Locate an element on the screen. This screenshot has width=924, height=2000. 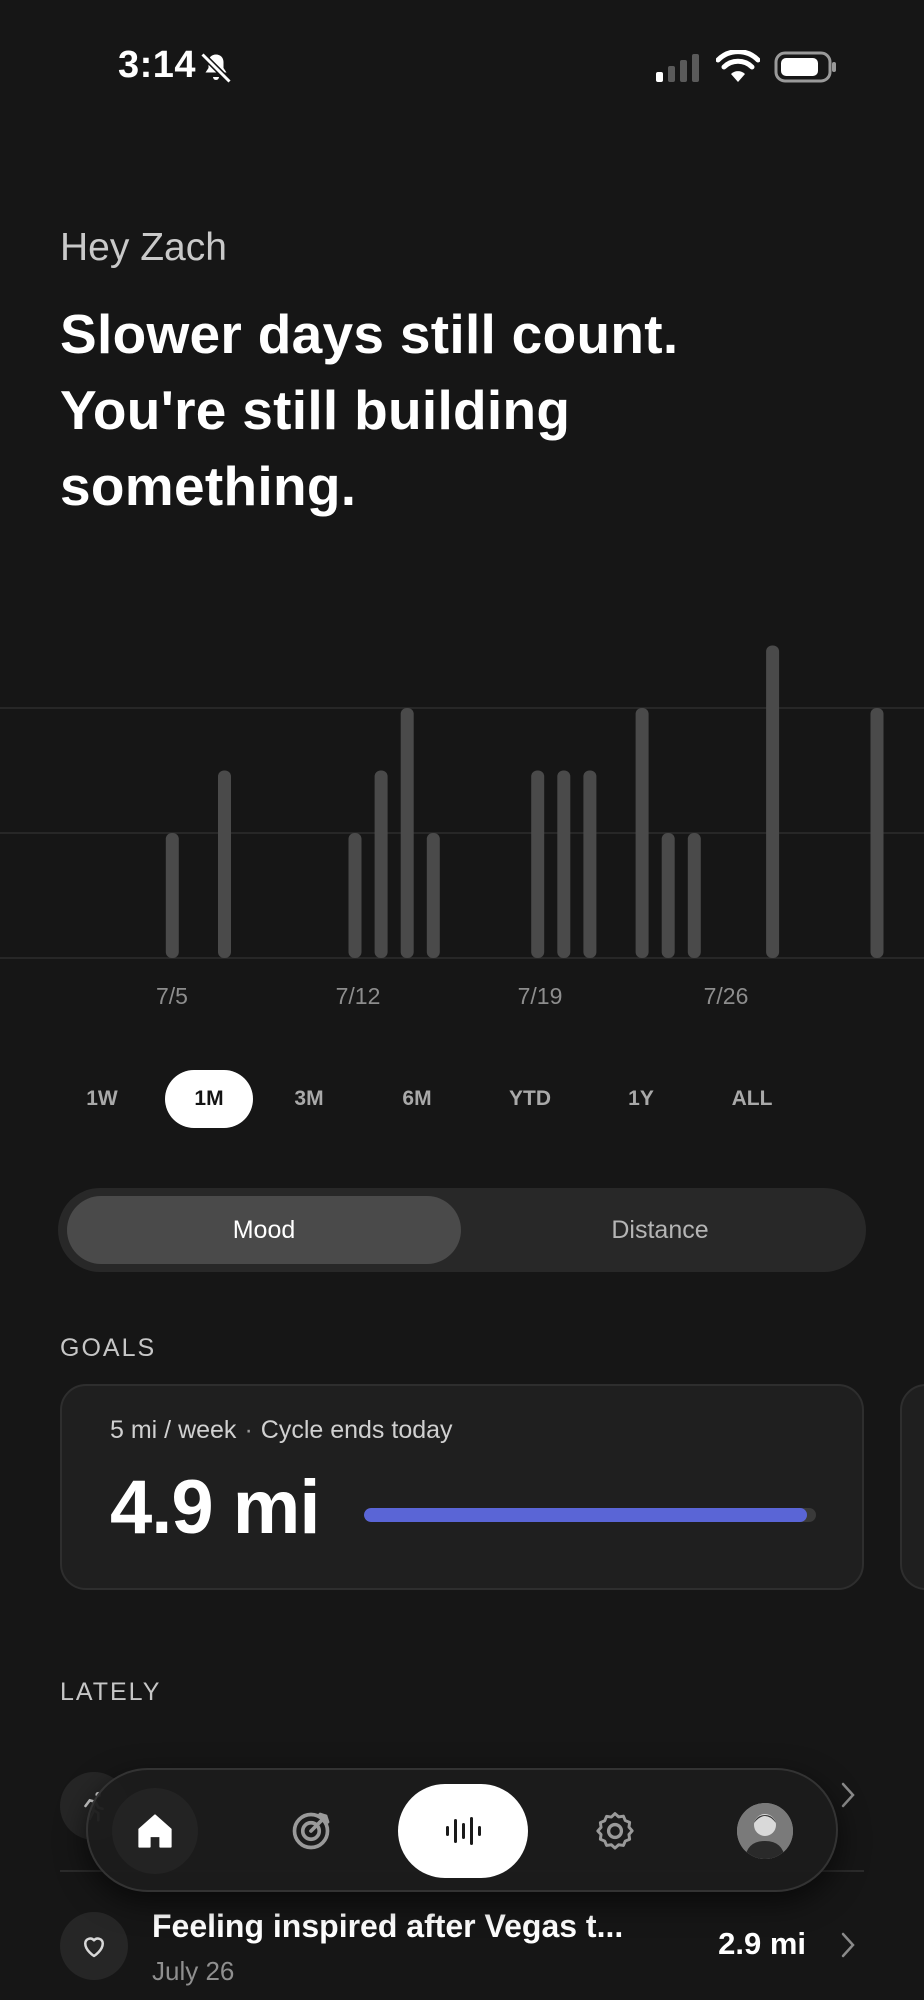
metric-toggle: Mood Distance is located at coordinates (462, 1230).